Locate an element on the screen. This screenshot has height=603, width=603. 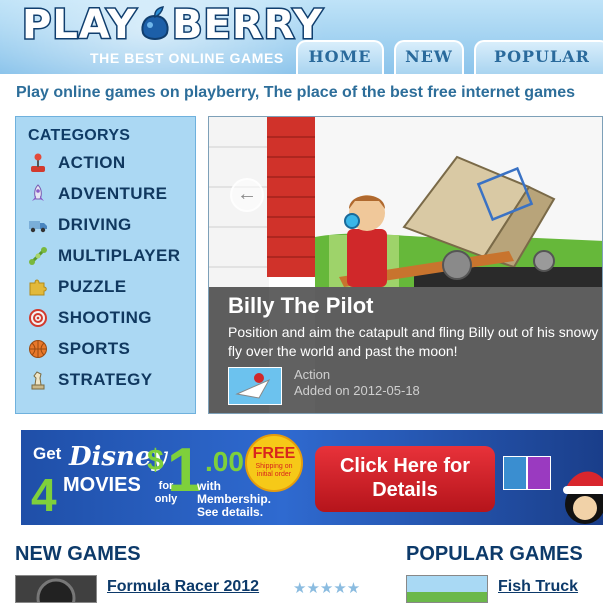
category-shooting: SHOOTING is located at coordinates (108, 318).